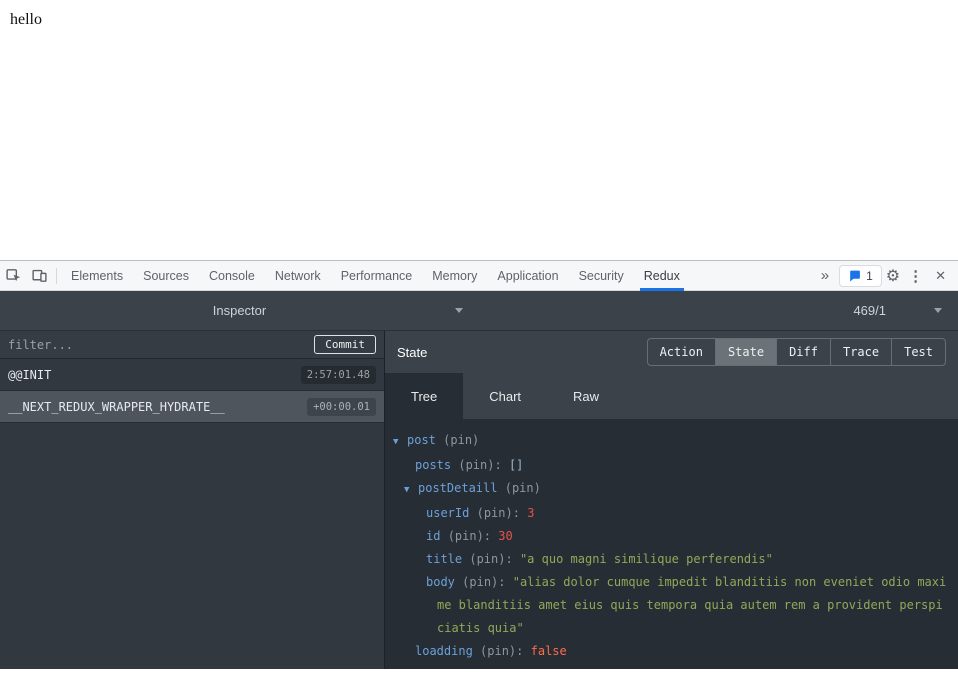  I want to click on tree-key: id, so click(433, 536).